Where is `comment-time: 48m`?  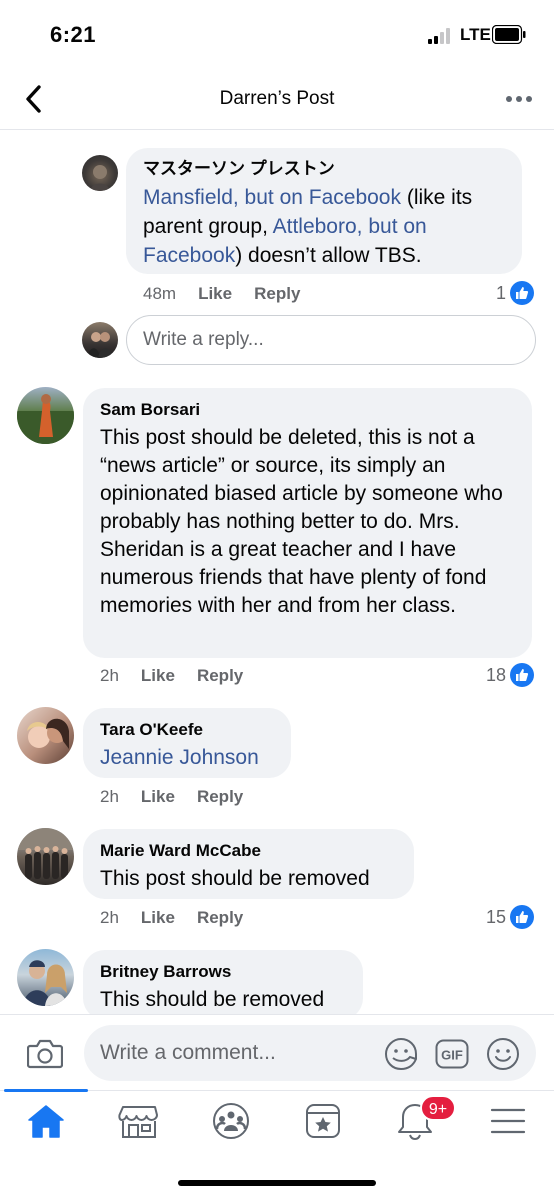
comment-time: 48m is located at coordinates (160, 293).